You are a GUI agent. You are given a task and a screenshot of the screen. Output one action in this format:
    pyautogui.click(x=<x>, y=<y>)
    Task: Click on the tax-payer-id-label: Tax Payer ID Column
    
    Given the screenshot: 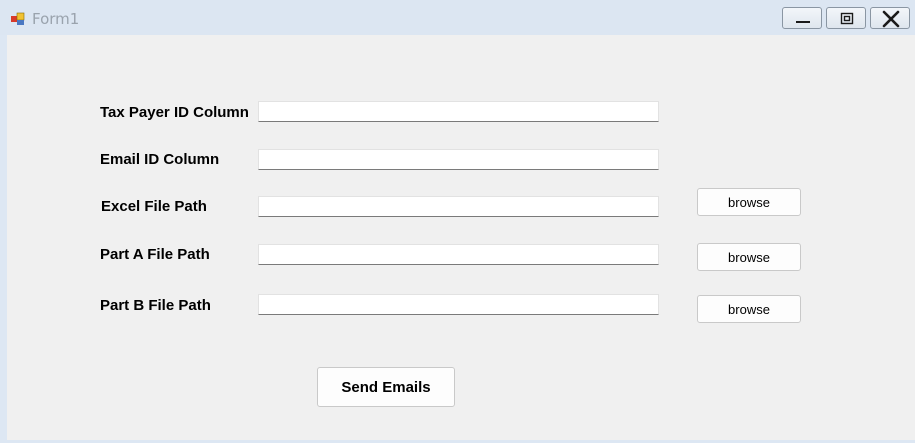 What is the action you would take?
    pyautogui.click(x=174, y=112)
    